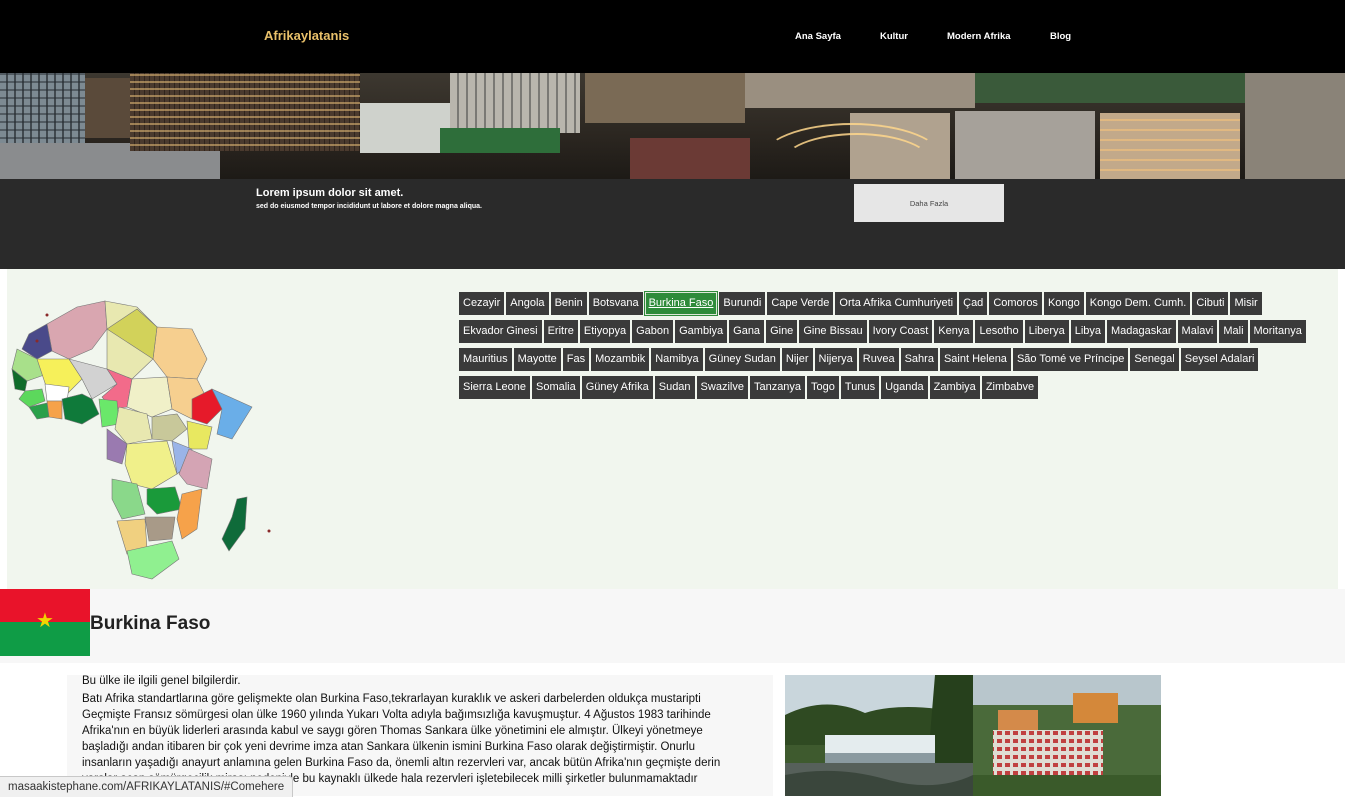 The width and height of the screenshot is (1345, 797). What do you see at coordinates (929, 203) in the screenshot?
I see `more-button: Daha Fazla` at bounding box center [929, 203].